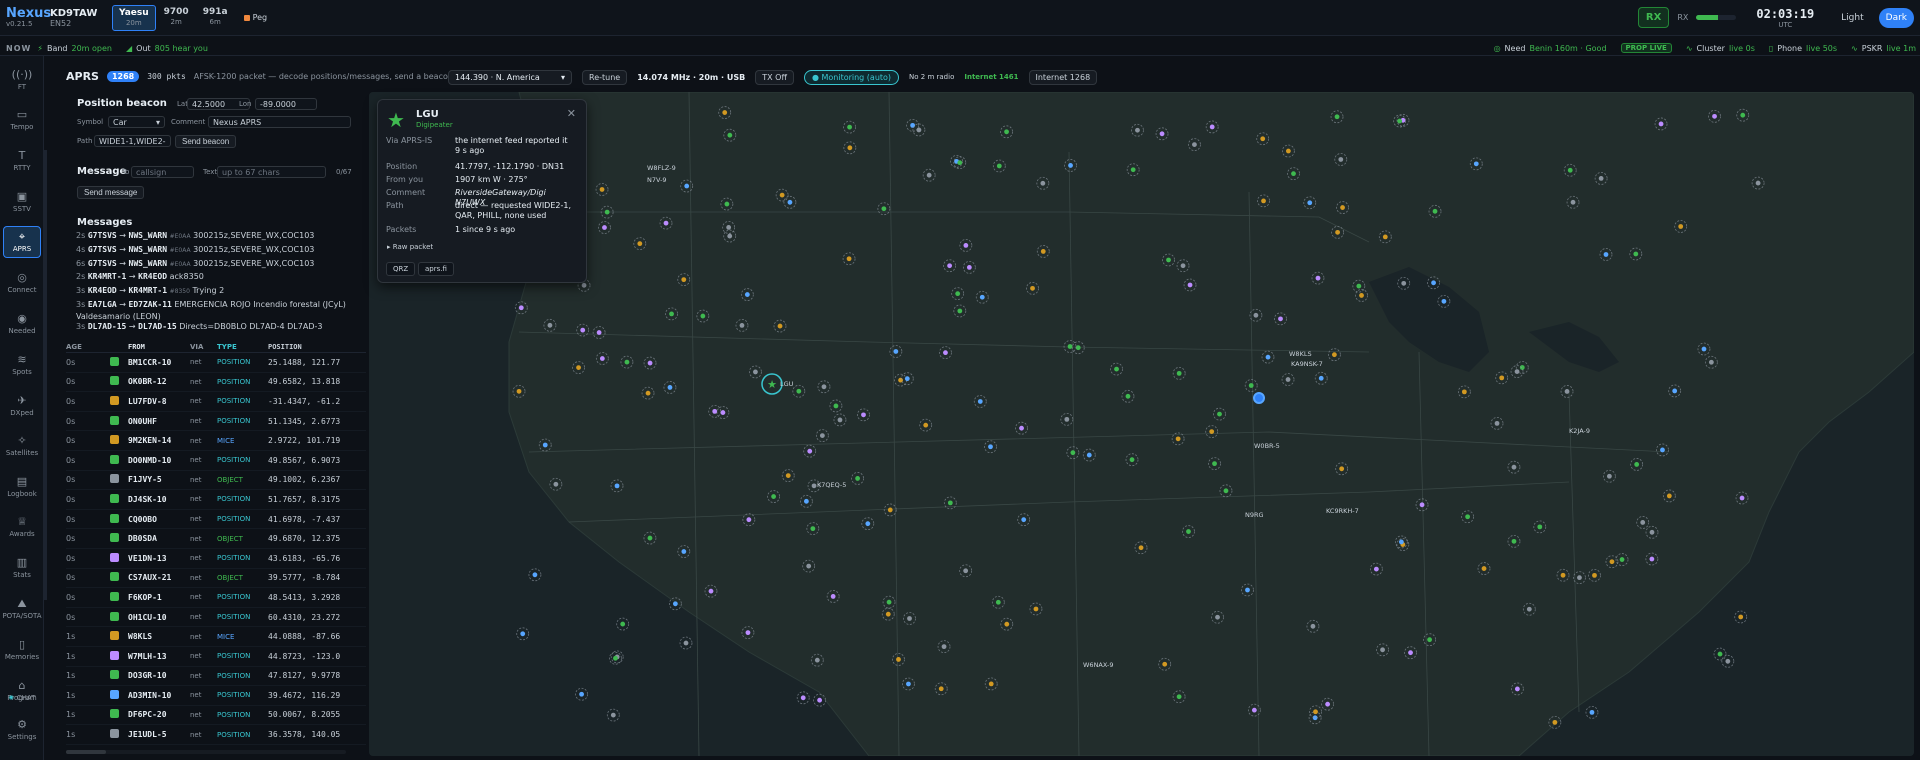 This screenshot has width=1920, height=760. What do you see at coordinates (226, 636) in the screenshot?
I see `row-type: MICE` at bounding box center [226, 636].